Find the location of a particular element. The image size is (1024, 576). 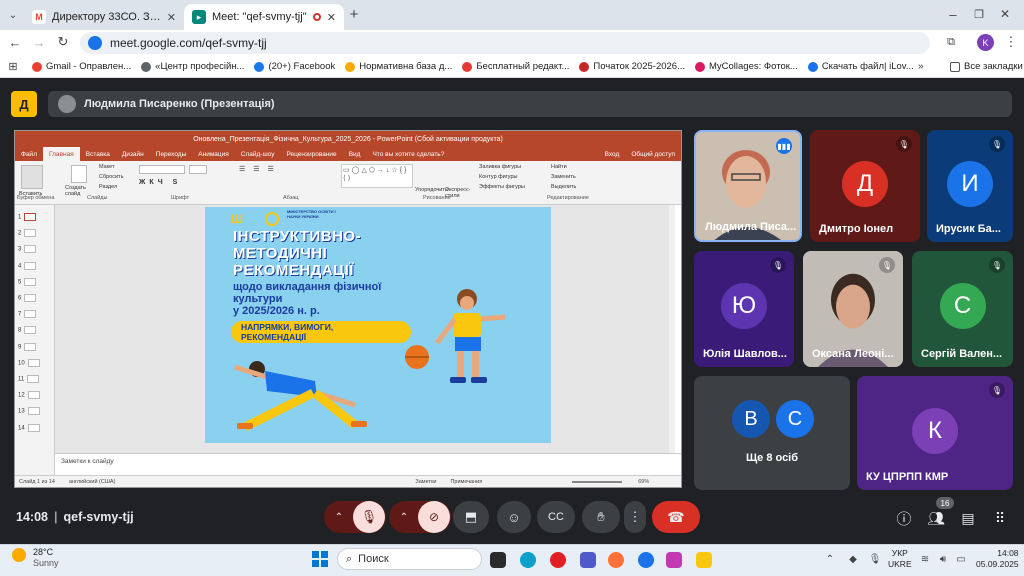

present-button: ⬒ is located at coordinates (471, 517).